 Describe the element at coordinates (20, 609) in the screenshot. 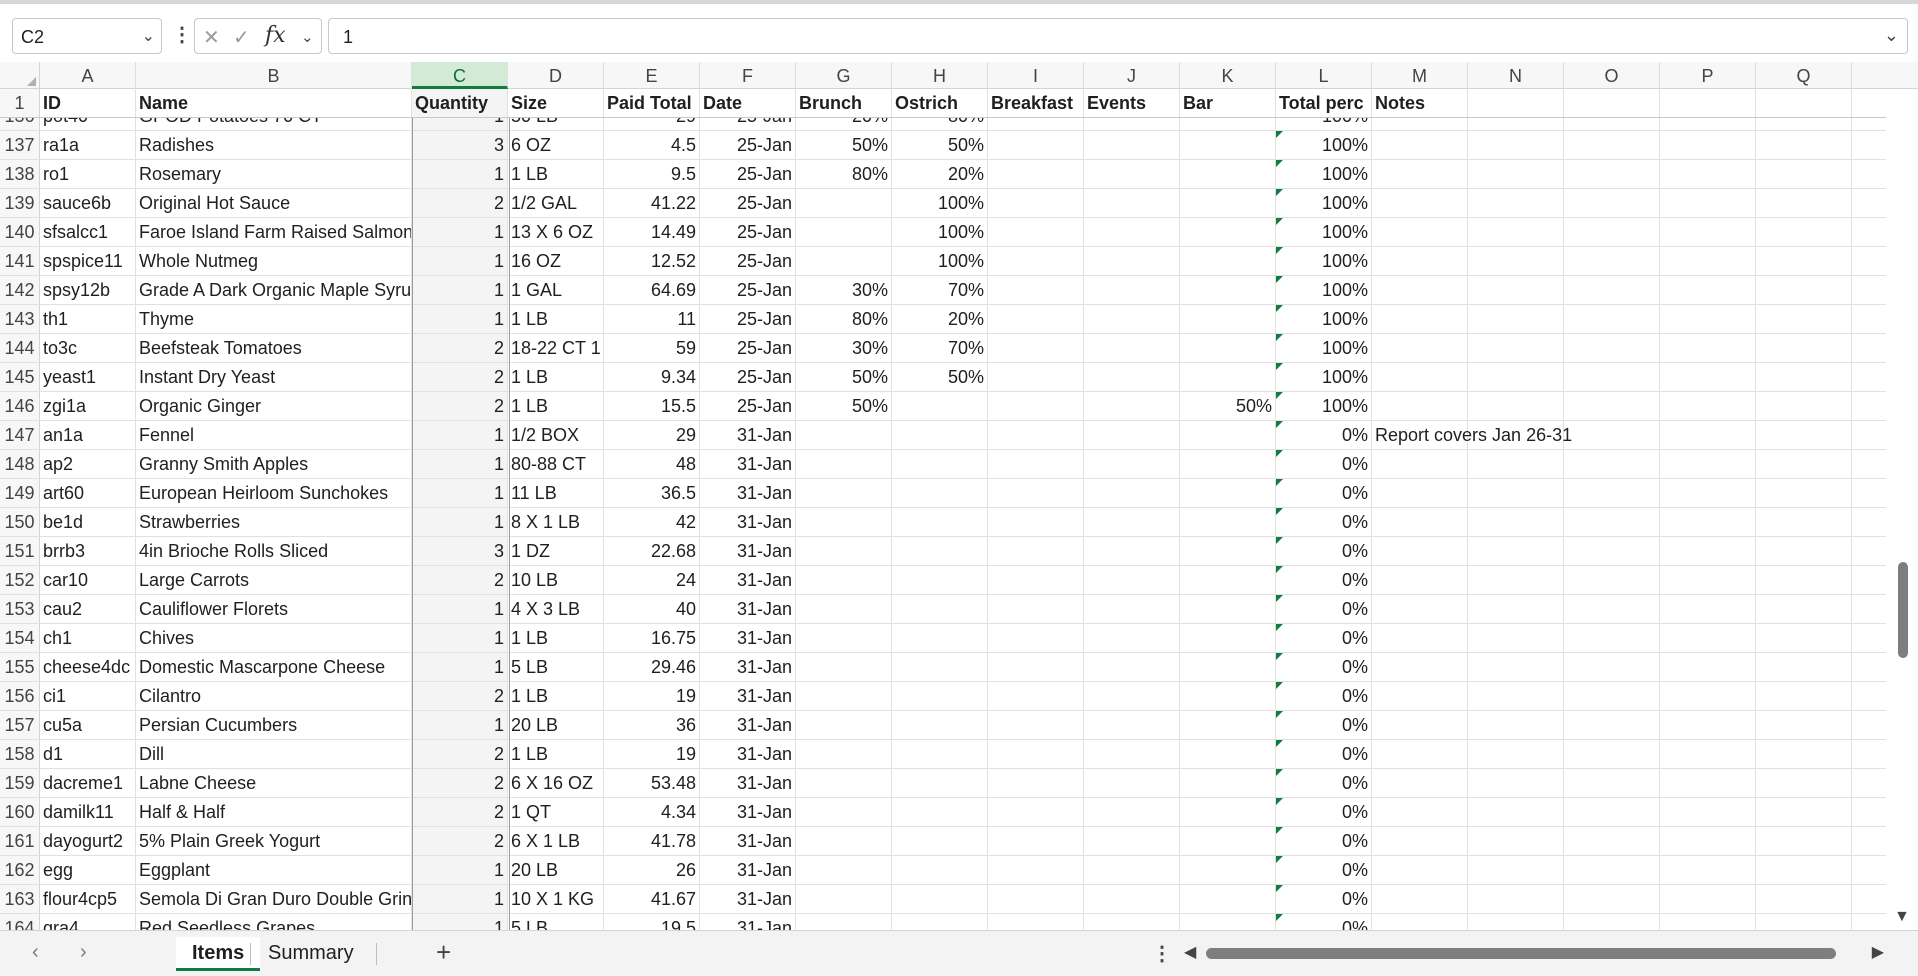

I see `row-number: 153` at that location.